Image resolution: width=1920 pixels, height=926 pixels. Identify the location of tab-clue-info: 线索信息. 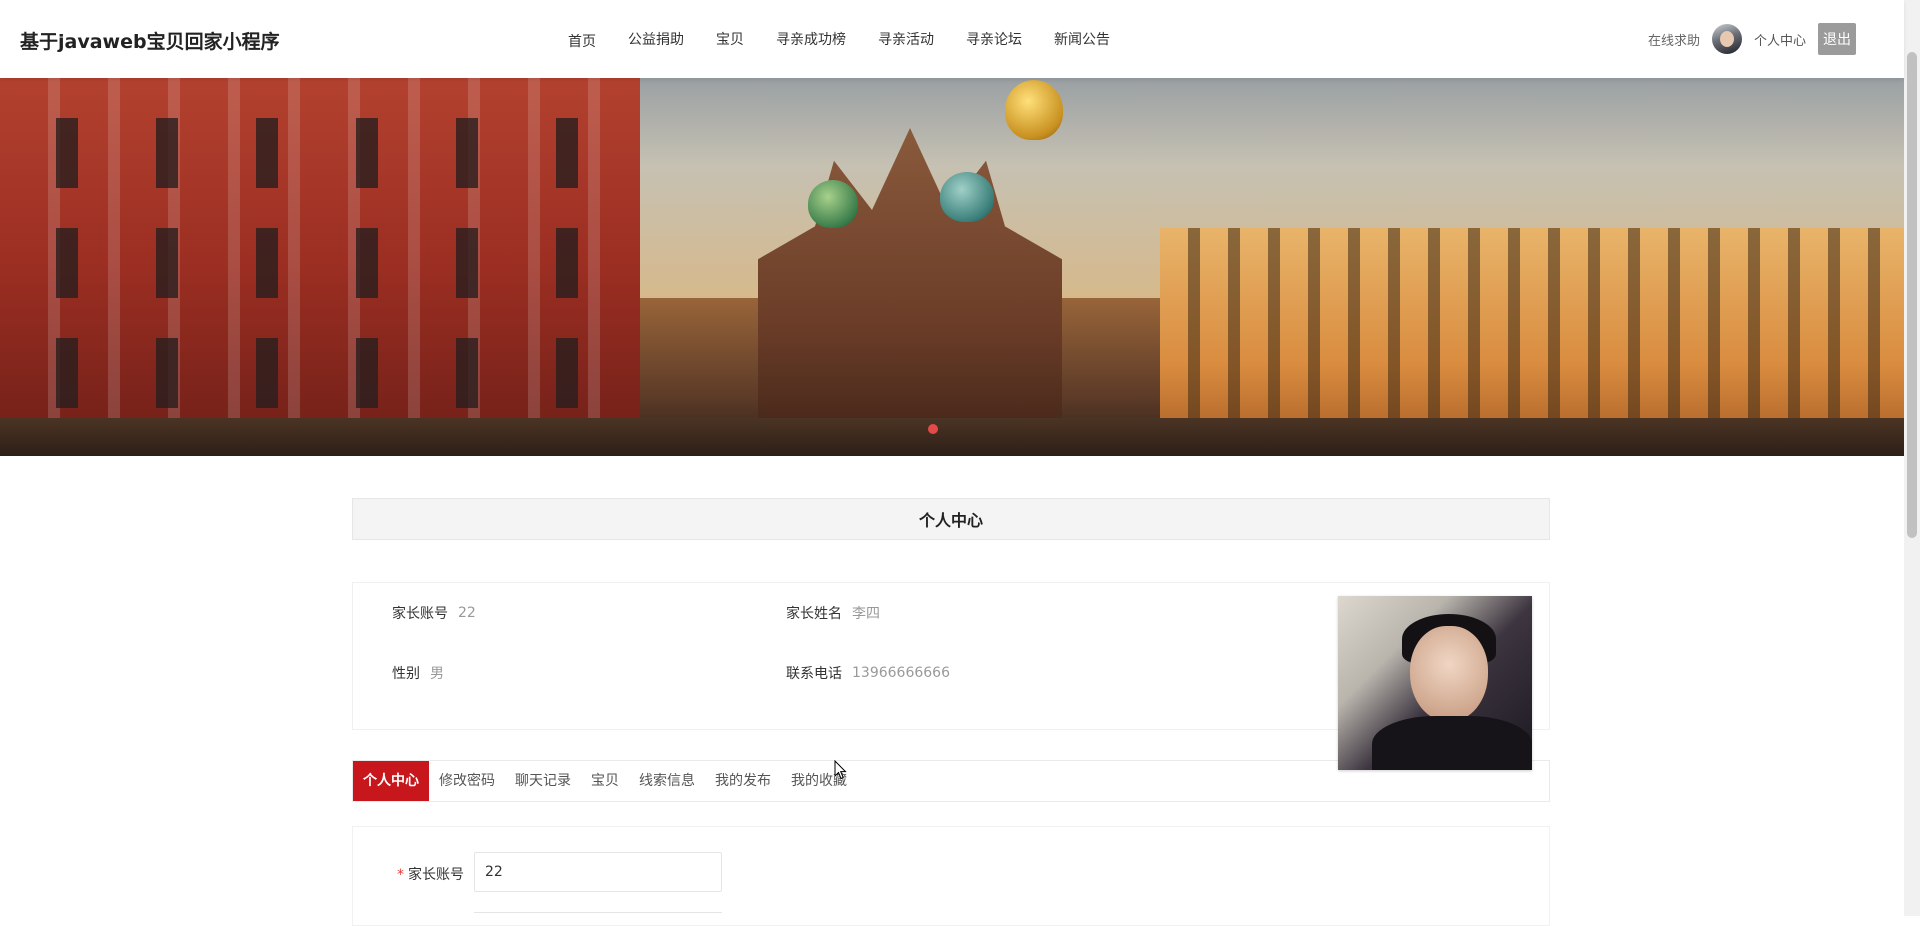
(667, 781).